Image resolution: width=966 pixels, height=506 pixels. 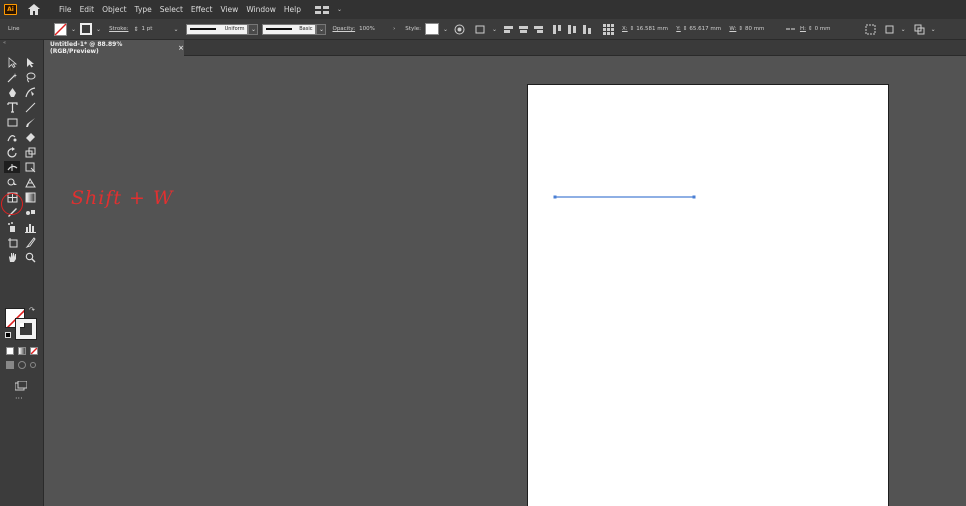 I want to click on stroke-dropdown-icon: ⌄, so click(x=98, y=29).